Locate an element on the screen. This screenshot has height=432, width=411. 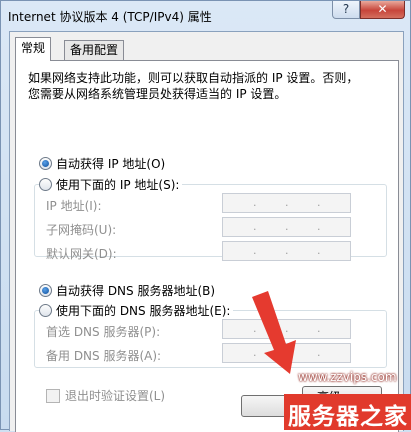
auto-ip-radio-label: 自动获得 IP 地址(O) is located at coordinates (111, 164).